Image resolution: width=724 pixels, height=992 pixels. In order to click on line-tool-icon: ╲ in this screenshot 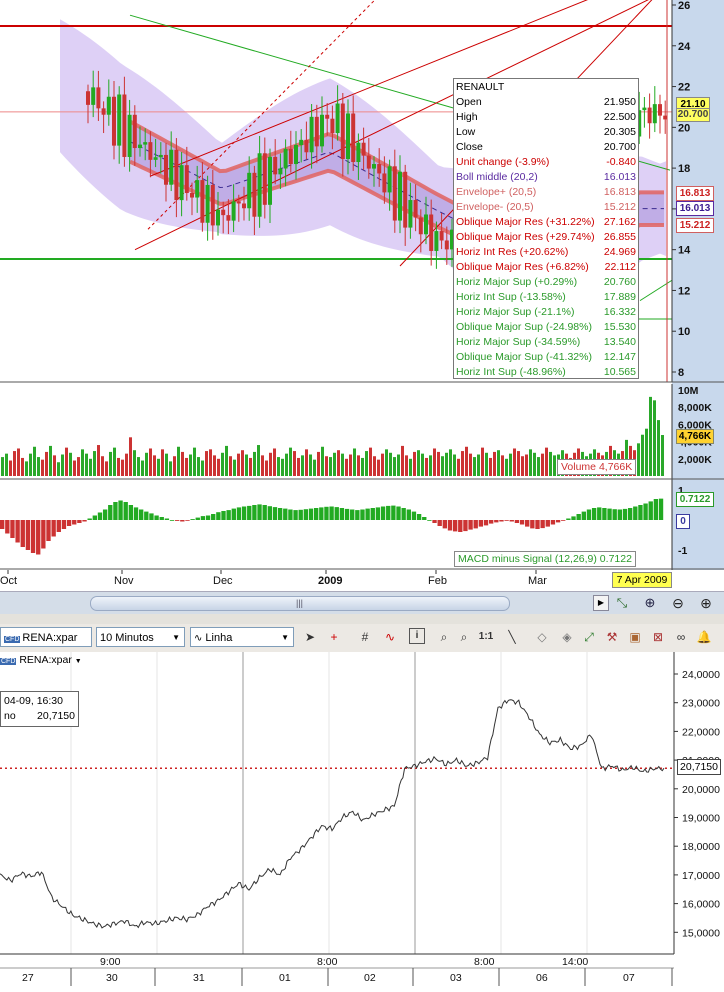, I will do `click(512, 637)`.